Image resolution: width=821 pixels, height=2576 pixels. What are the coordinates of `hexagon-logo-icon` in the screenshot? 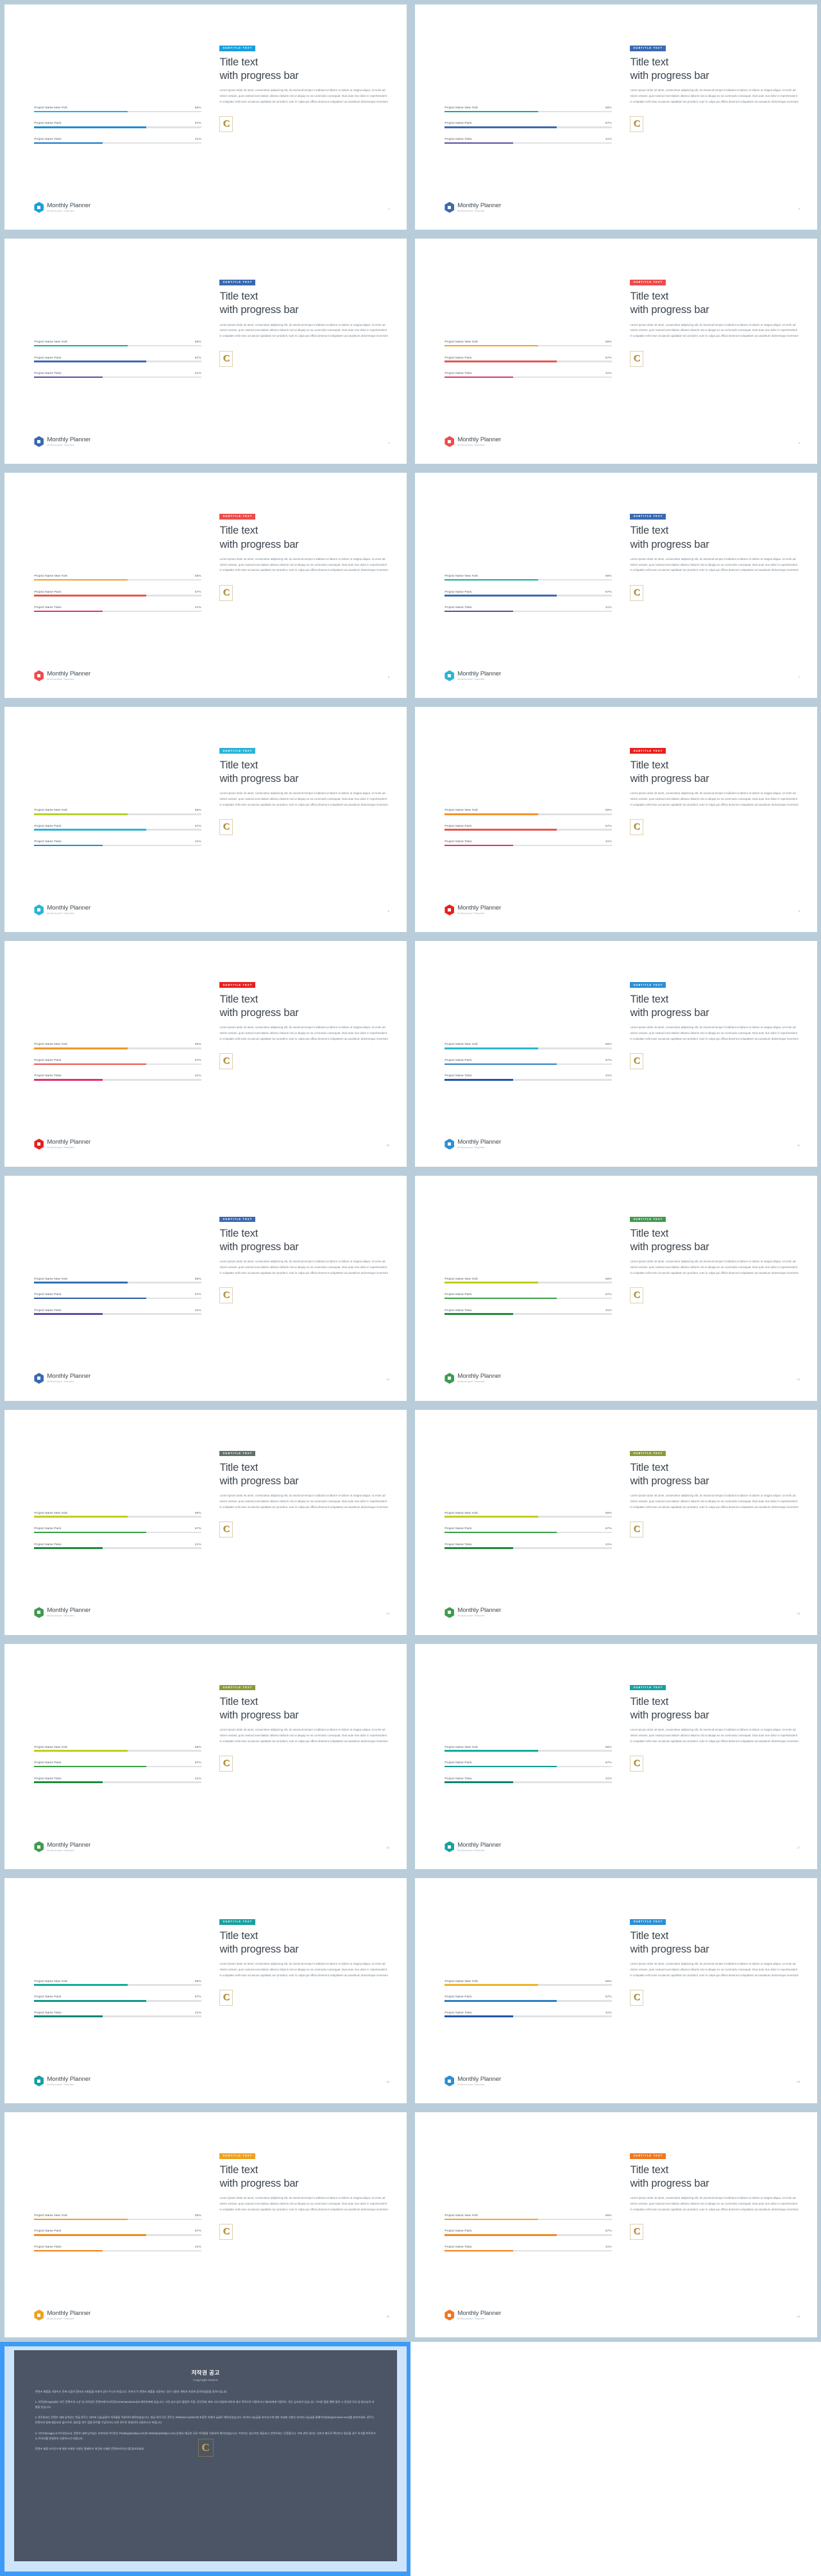 It's located at (449, 675).